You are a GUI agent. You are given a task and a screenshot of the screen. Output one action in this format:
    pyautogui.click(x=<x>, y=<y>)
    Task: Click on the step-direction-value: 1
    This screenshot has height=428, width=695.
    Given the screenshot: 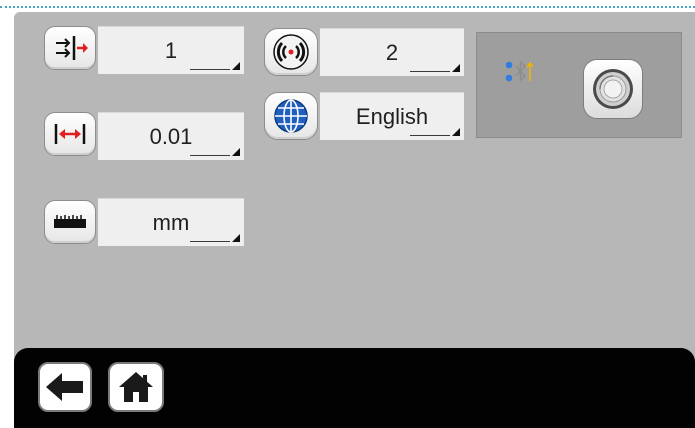 What is the action you would take?
    pyautogui.click(x=171, y=50)
    